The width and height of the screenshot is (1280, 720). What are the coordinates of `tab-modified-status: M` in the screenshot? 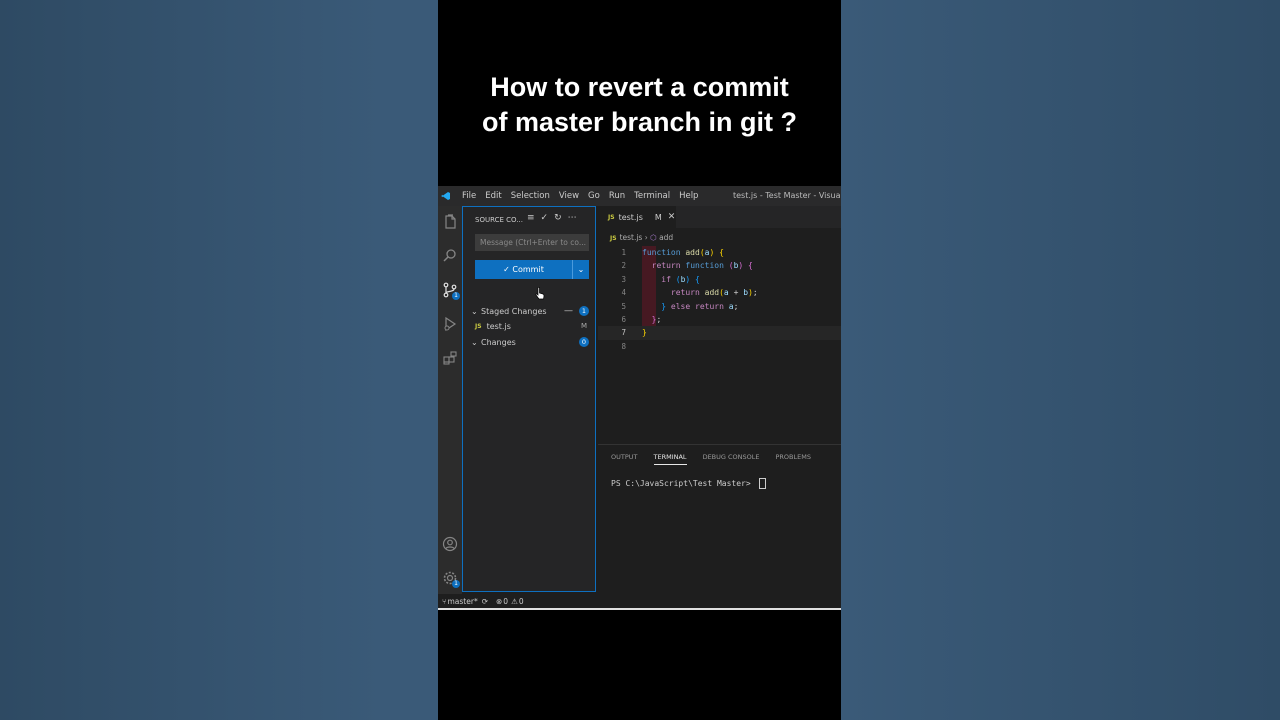 It's located at (658, 217).